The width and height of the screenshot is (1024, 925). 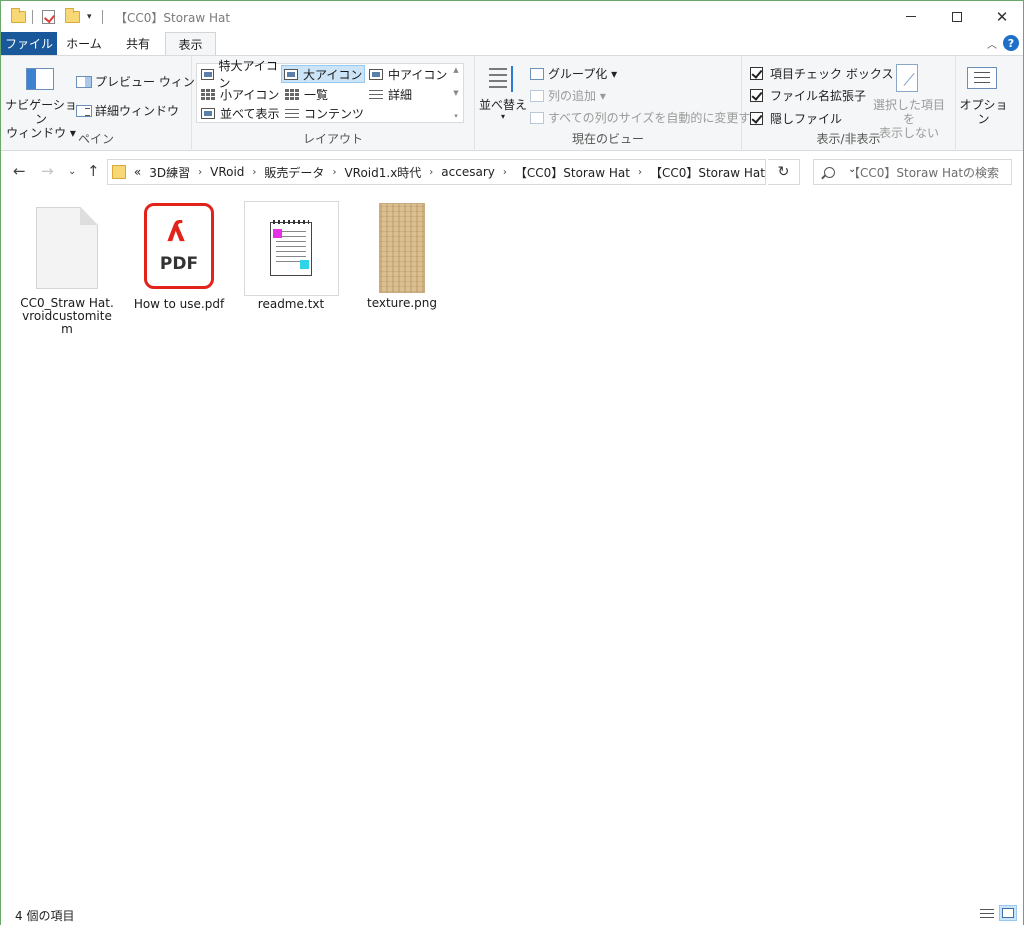 I want to click on properties-icon, so click(x=48, y=17).